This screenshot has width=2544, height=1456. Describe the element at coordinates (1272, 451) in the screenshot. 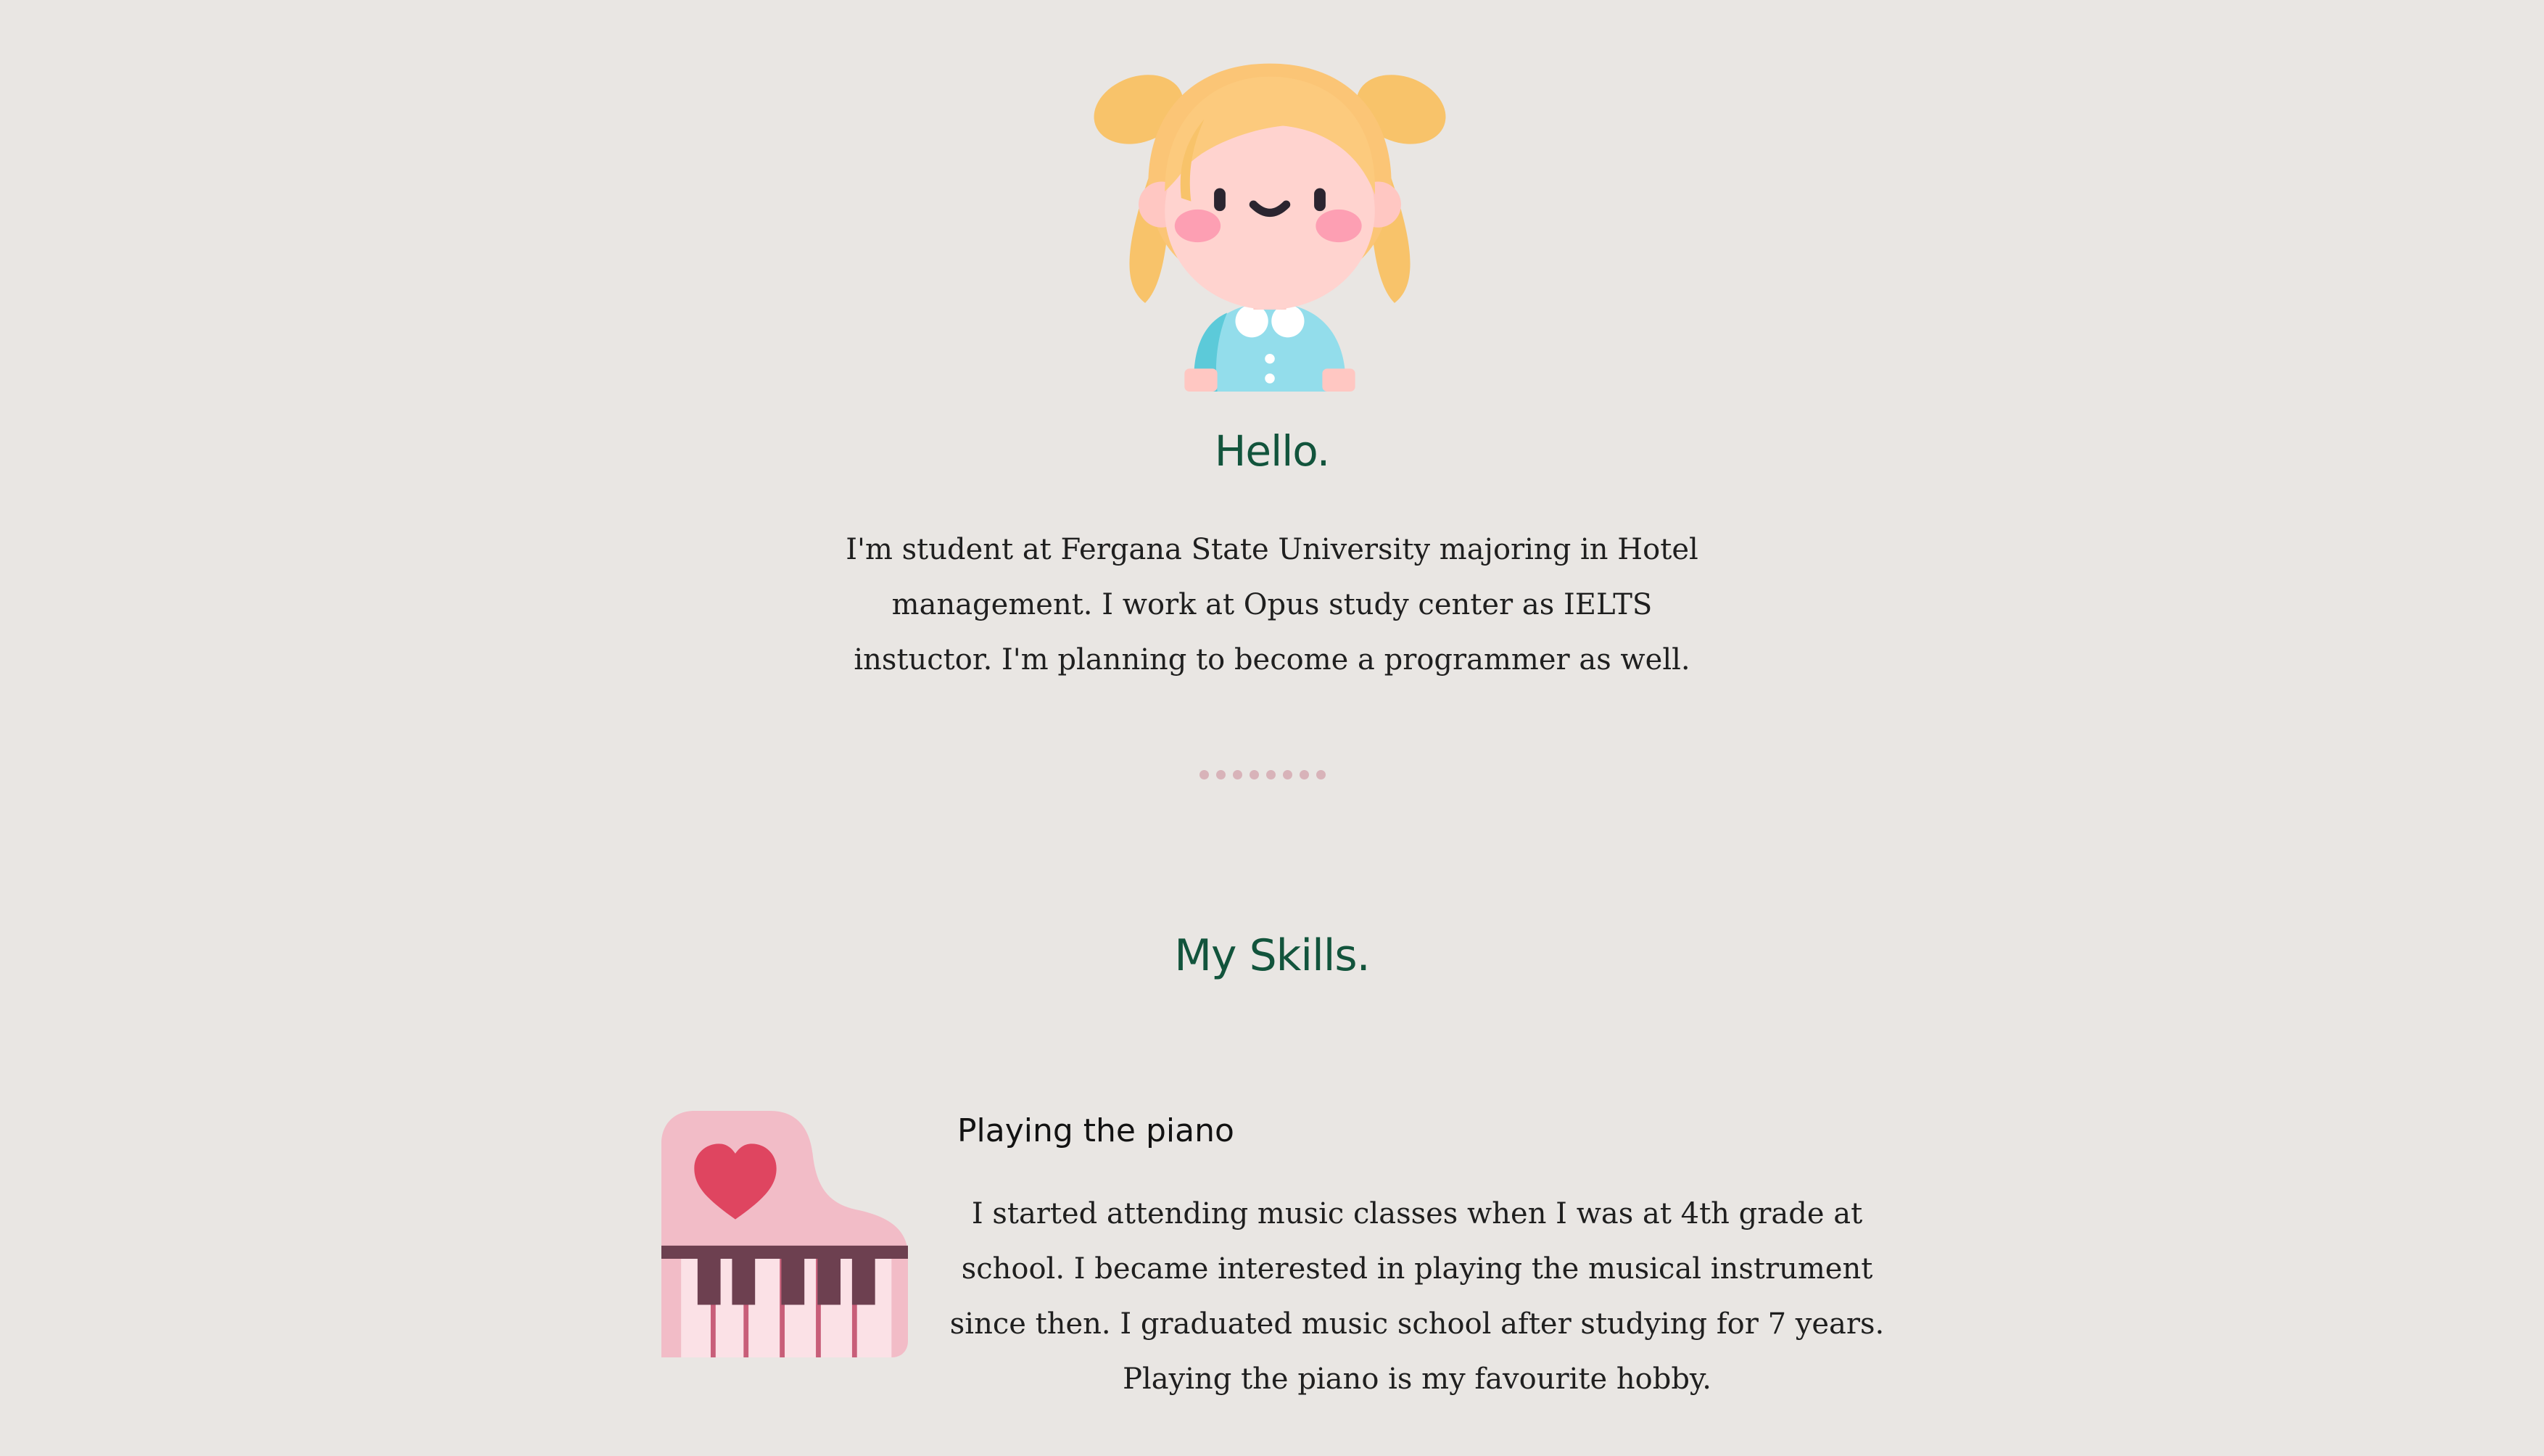

I see `hello-title: Hello.` at that location.